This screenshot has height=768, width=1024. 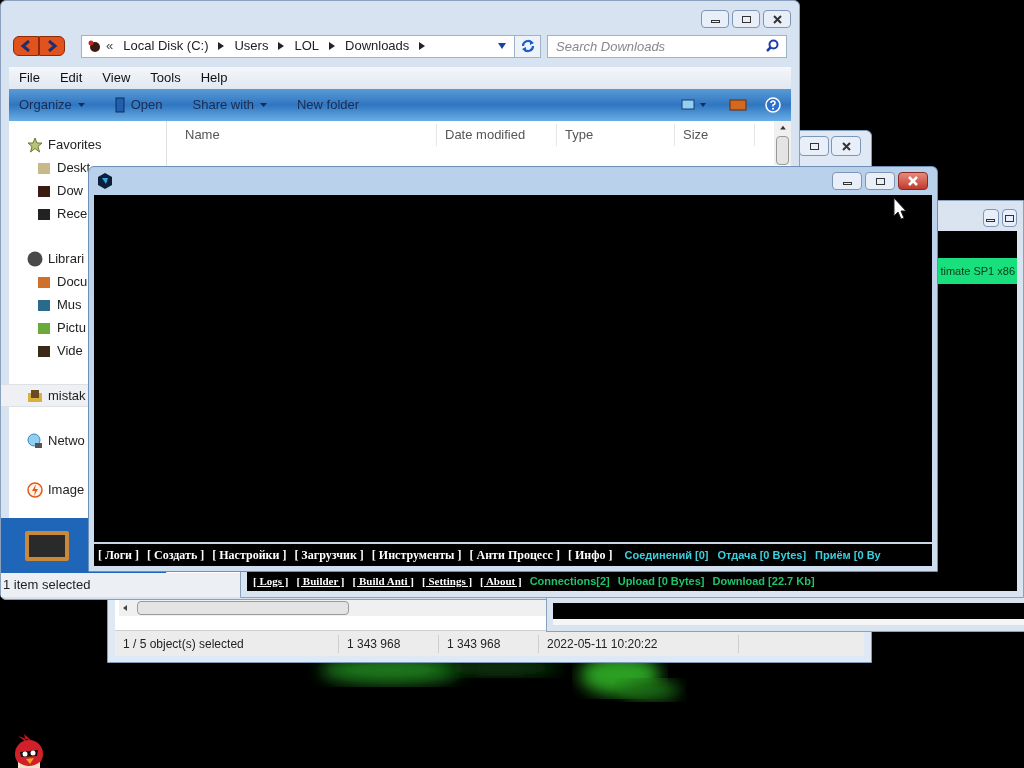 I want to click on column-header: Date modified, so click(x=497, y=135).